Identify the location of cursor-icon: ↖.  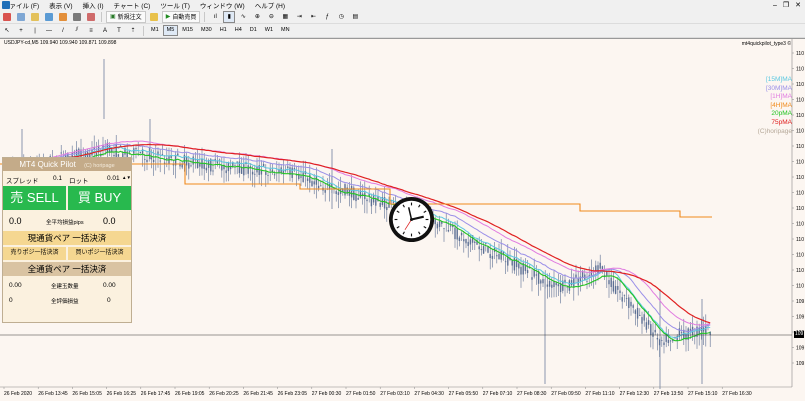
(7, 31).